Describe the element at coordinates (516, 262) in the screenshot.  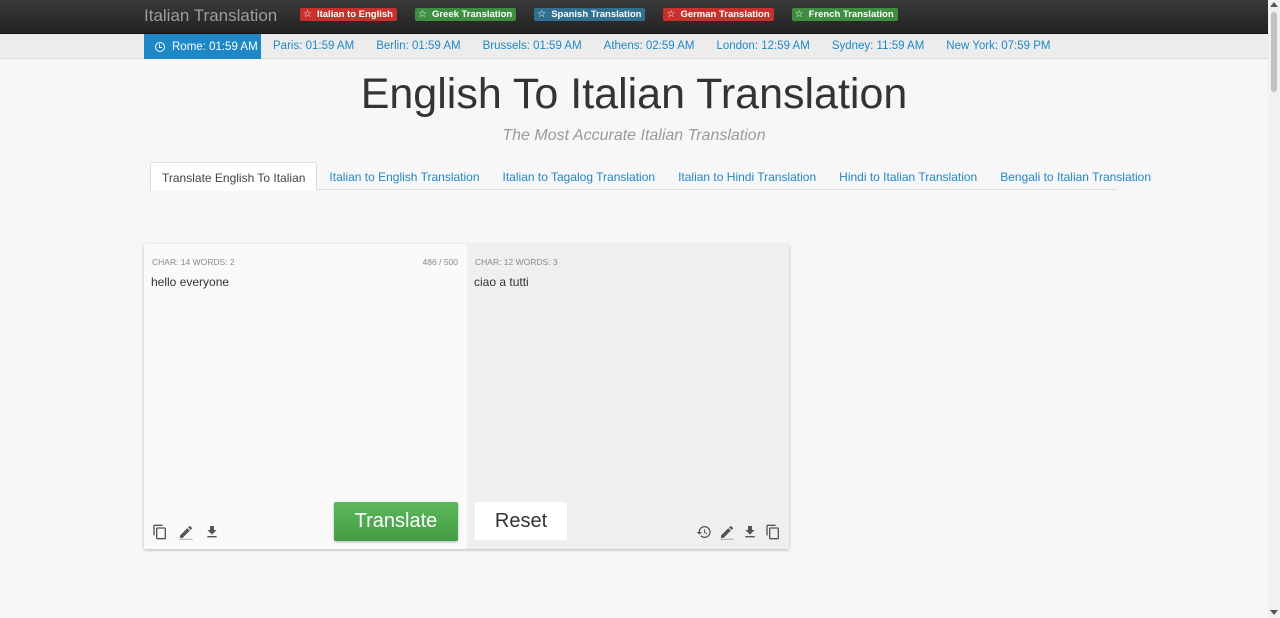
I see `target-stats: CHAR: 12 WORDS: 3` at that location.